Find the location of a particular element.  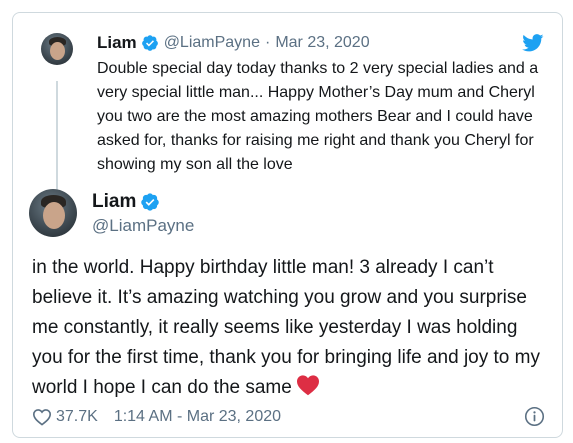

twitter-bird-icon is located at coordinates (533, 43).